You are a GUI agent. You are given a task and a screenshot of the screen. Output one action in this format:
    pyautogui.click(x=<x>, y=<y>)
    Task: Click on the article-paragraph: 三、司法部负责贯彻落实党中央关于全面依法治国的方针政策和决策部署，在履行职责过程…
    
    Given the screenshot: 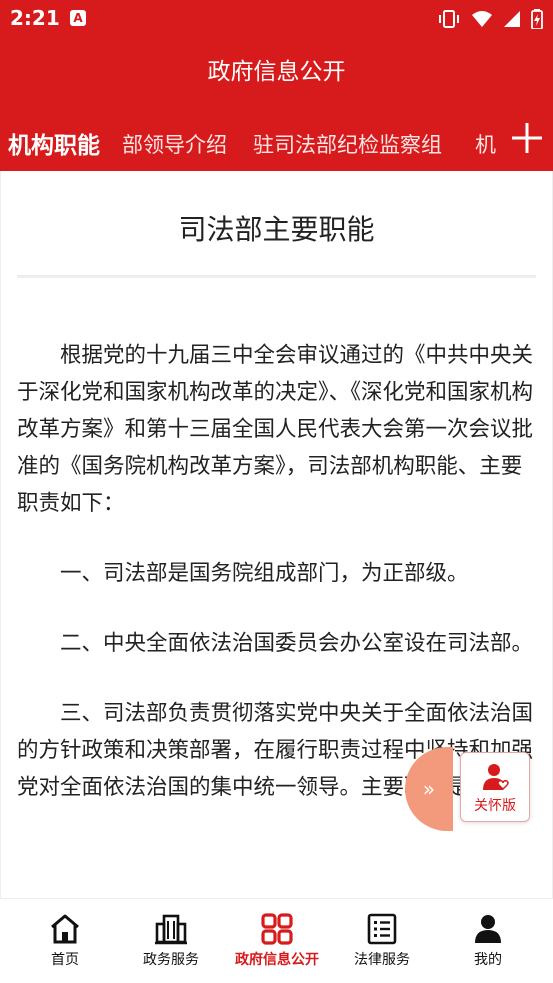 What is the action you would take?
    pyautogui.click(x=275, y=750)
    